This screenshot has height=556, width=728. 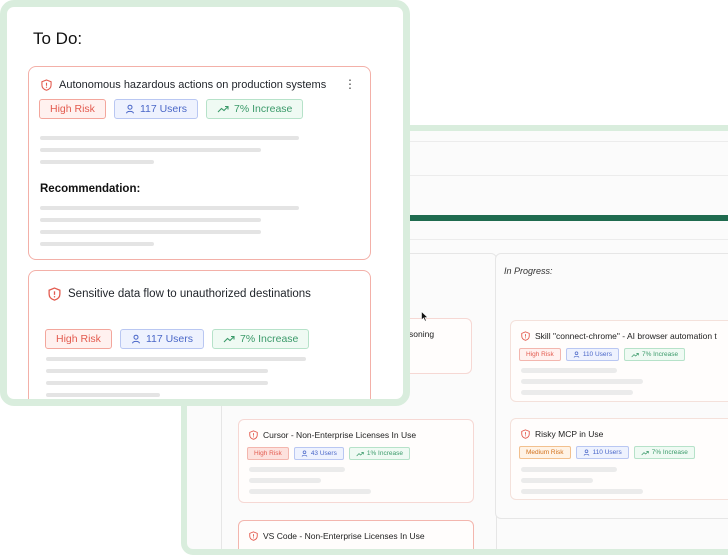 I want to click on card-title: soning, so click(x=422, y=334).